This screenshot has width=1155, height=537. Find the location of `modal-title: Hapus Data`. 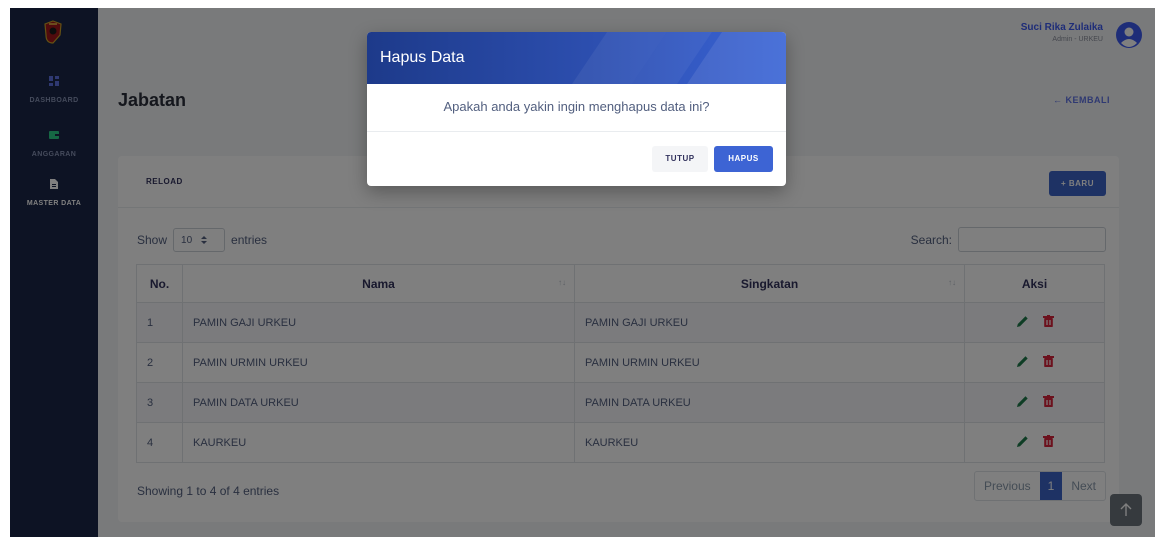

modal-title: Hapus Data is located at coordinates (422, 57).